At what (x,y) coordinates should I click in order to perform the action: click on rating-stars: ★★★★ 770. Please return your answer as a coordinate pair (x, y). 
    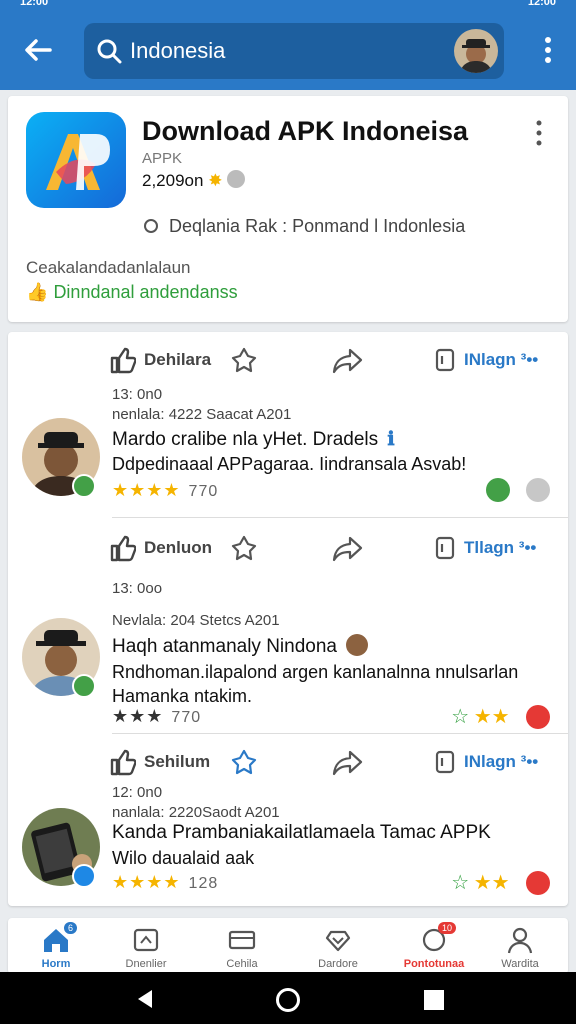
    Looking at the image, I should click on (165, 490).